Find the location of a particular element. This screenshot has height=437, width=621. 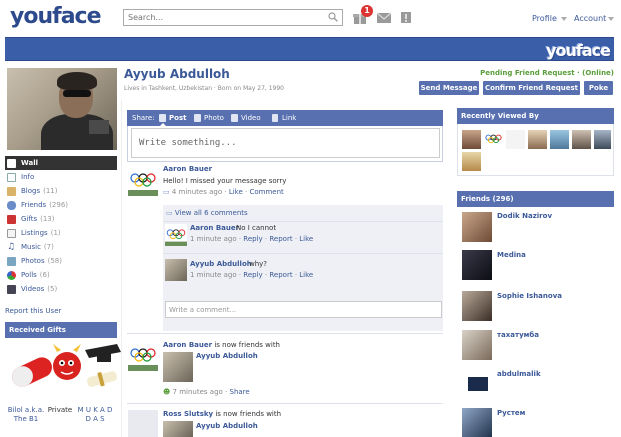

menu-item-info: Info is located at coordinates (61, 177).